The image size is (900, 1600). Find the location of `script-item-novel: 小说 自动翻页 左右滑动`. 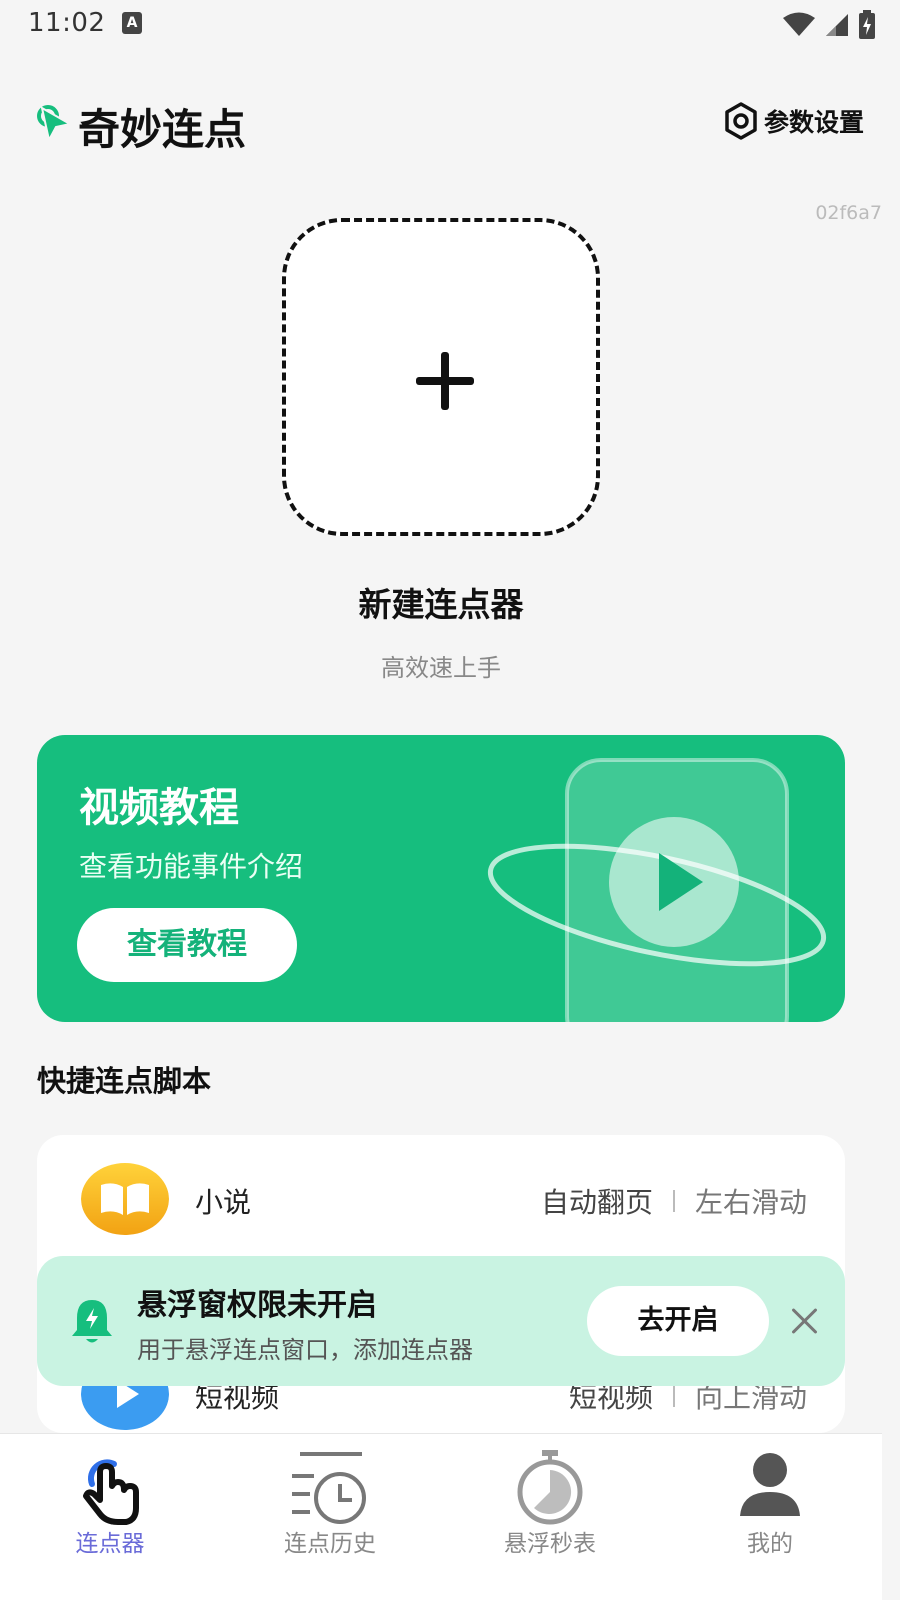

script-item-novel: 小说 自动翻页 左右滑动 is located at coordinates (441, 1200).